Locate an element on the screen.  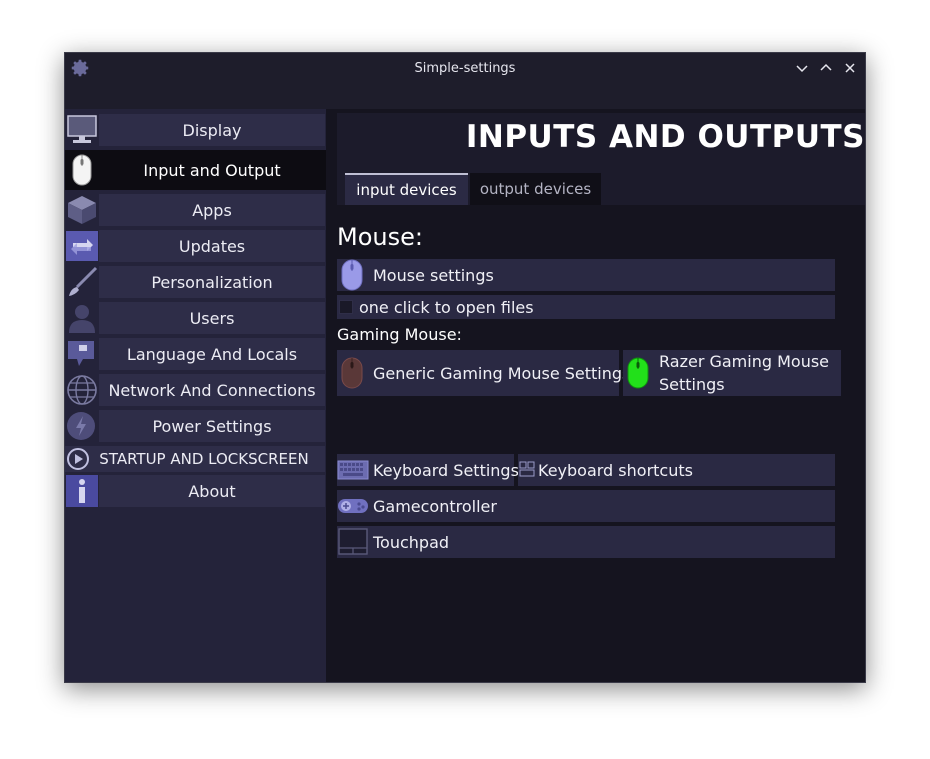
minimize-button is located at coordinates (802, 68).